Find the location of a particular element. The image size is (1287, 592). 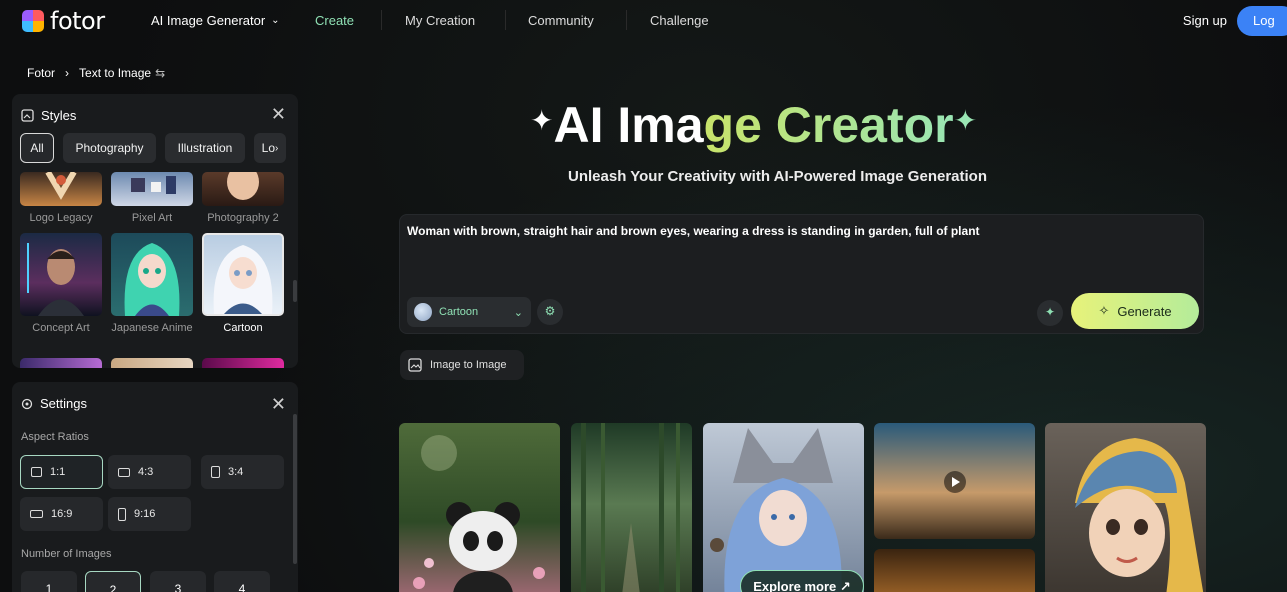

settings-scrollbar is located at coordinates (295, 489).